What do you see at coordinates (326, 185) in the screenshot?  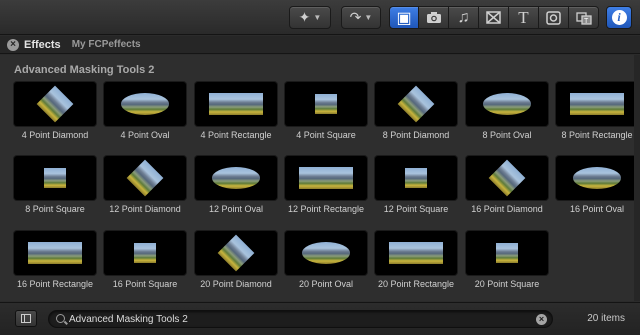 I see `effect-item: 12 Point Rectangle` at bounding box center [326, 185].